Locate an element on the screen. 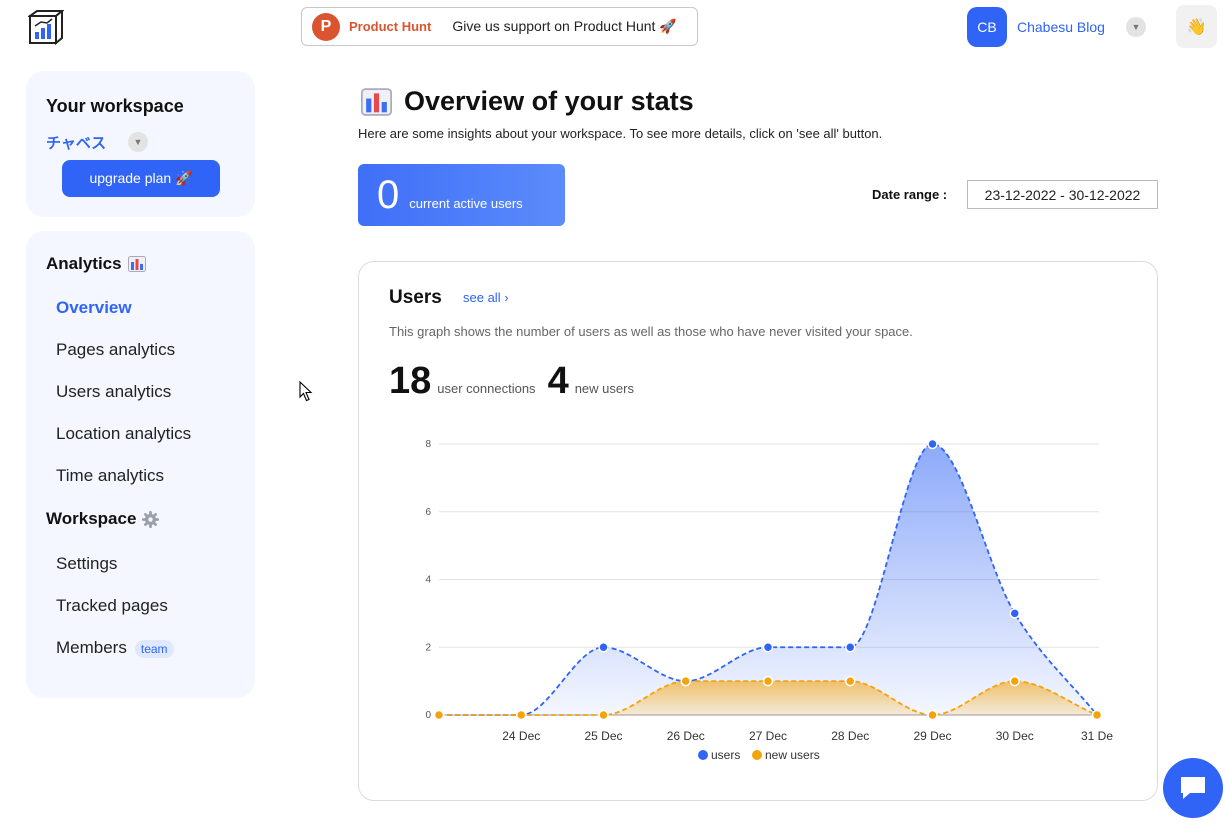  y-tick-label: 2 is located at coordinates (428, 647).